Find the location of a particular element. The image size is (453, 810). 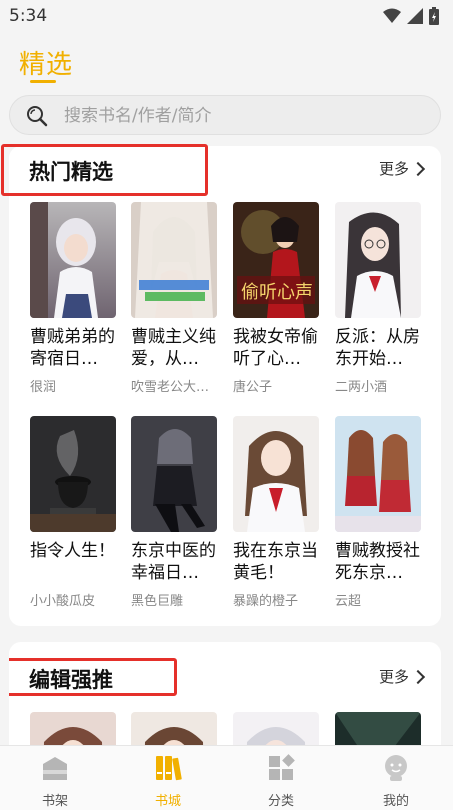

tab-label: 书架 is located at coordinates (54, 801).